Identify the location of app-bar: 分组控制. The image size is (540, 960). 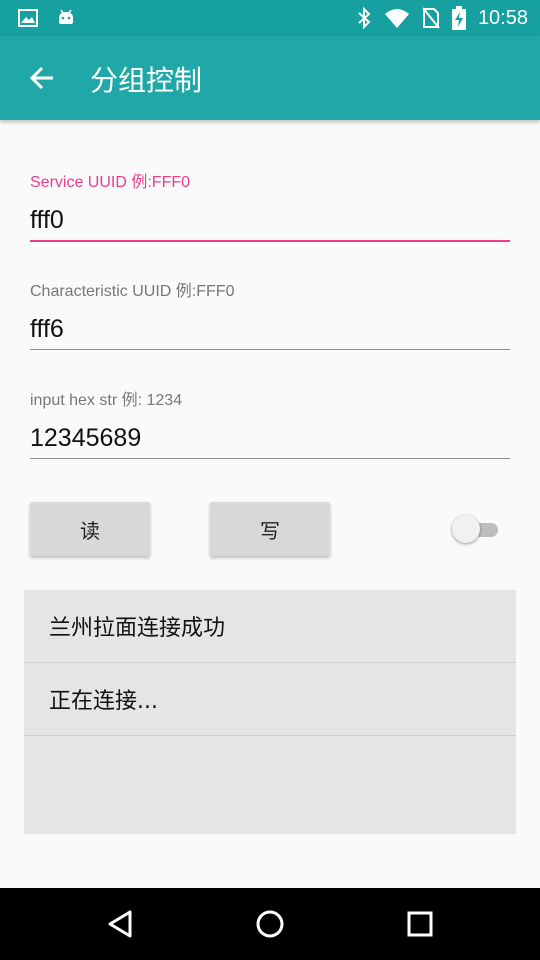
(270, 78).